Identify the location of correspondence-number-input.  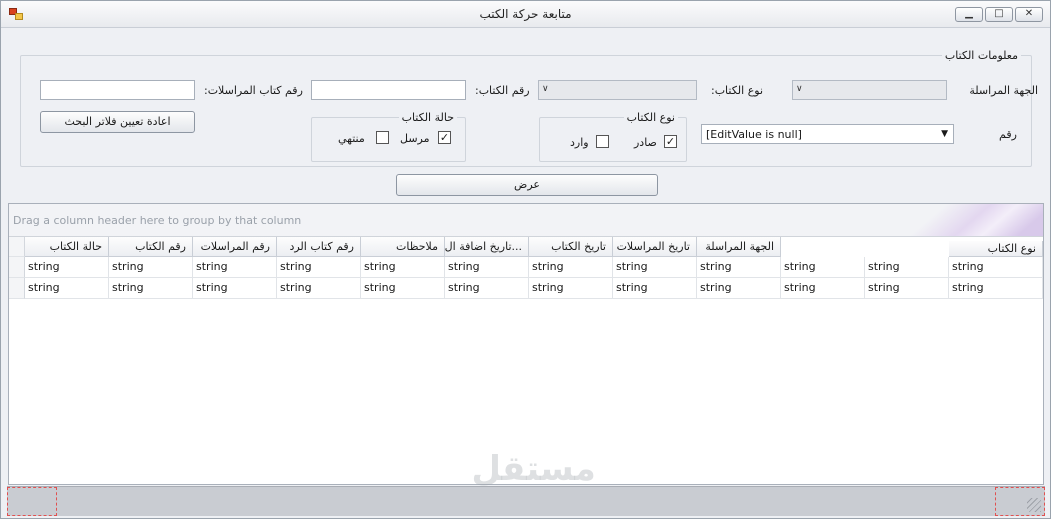
(117, 90).